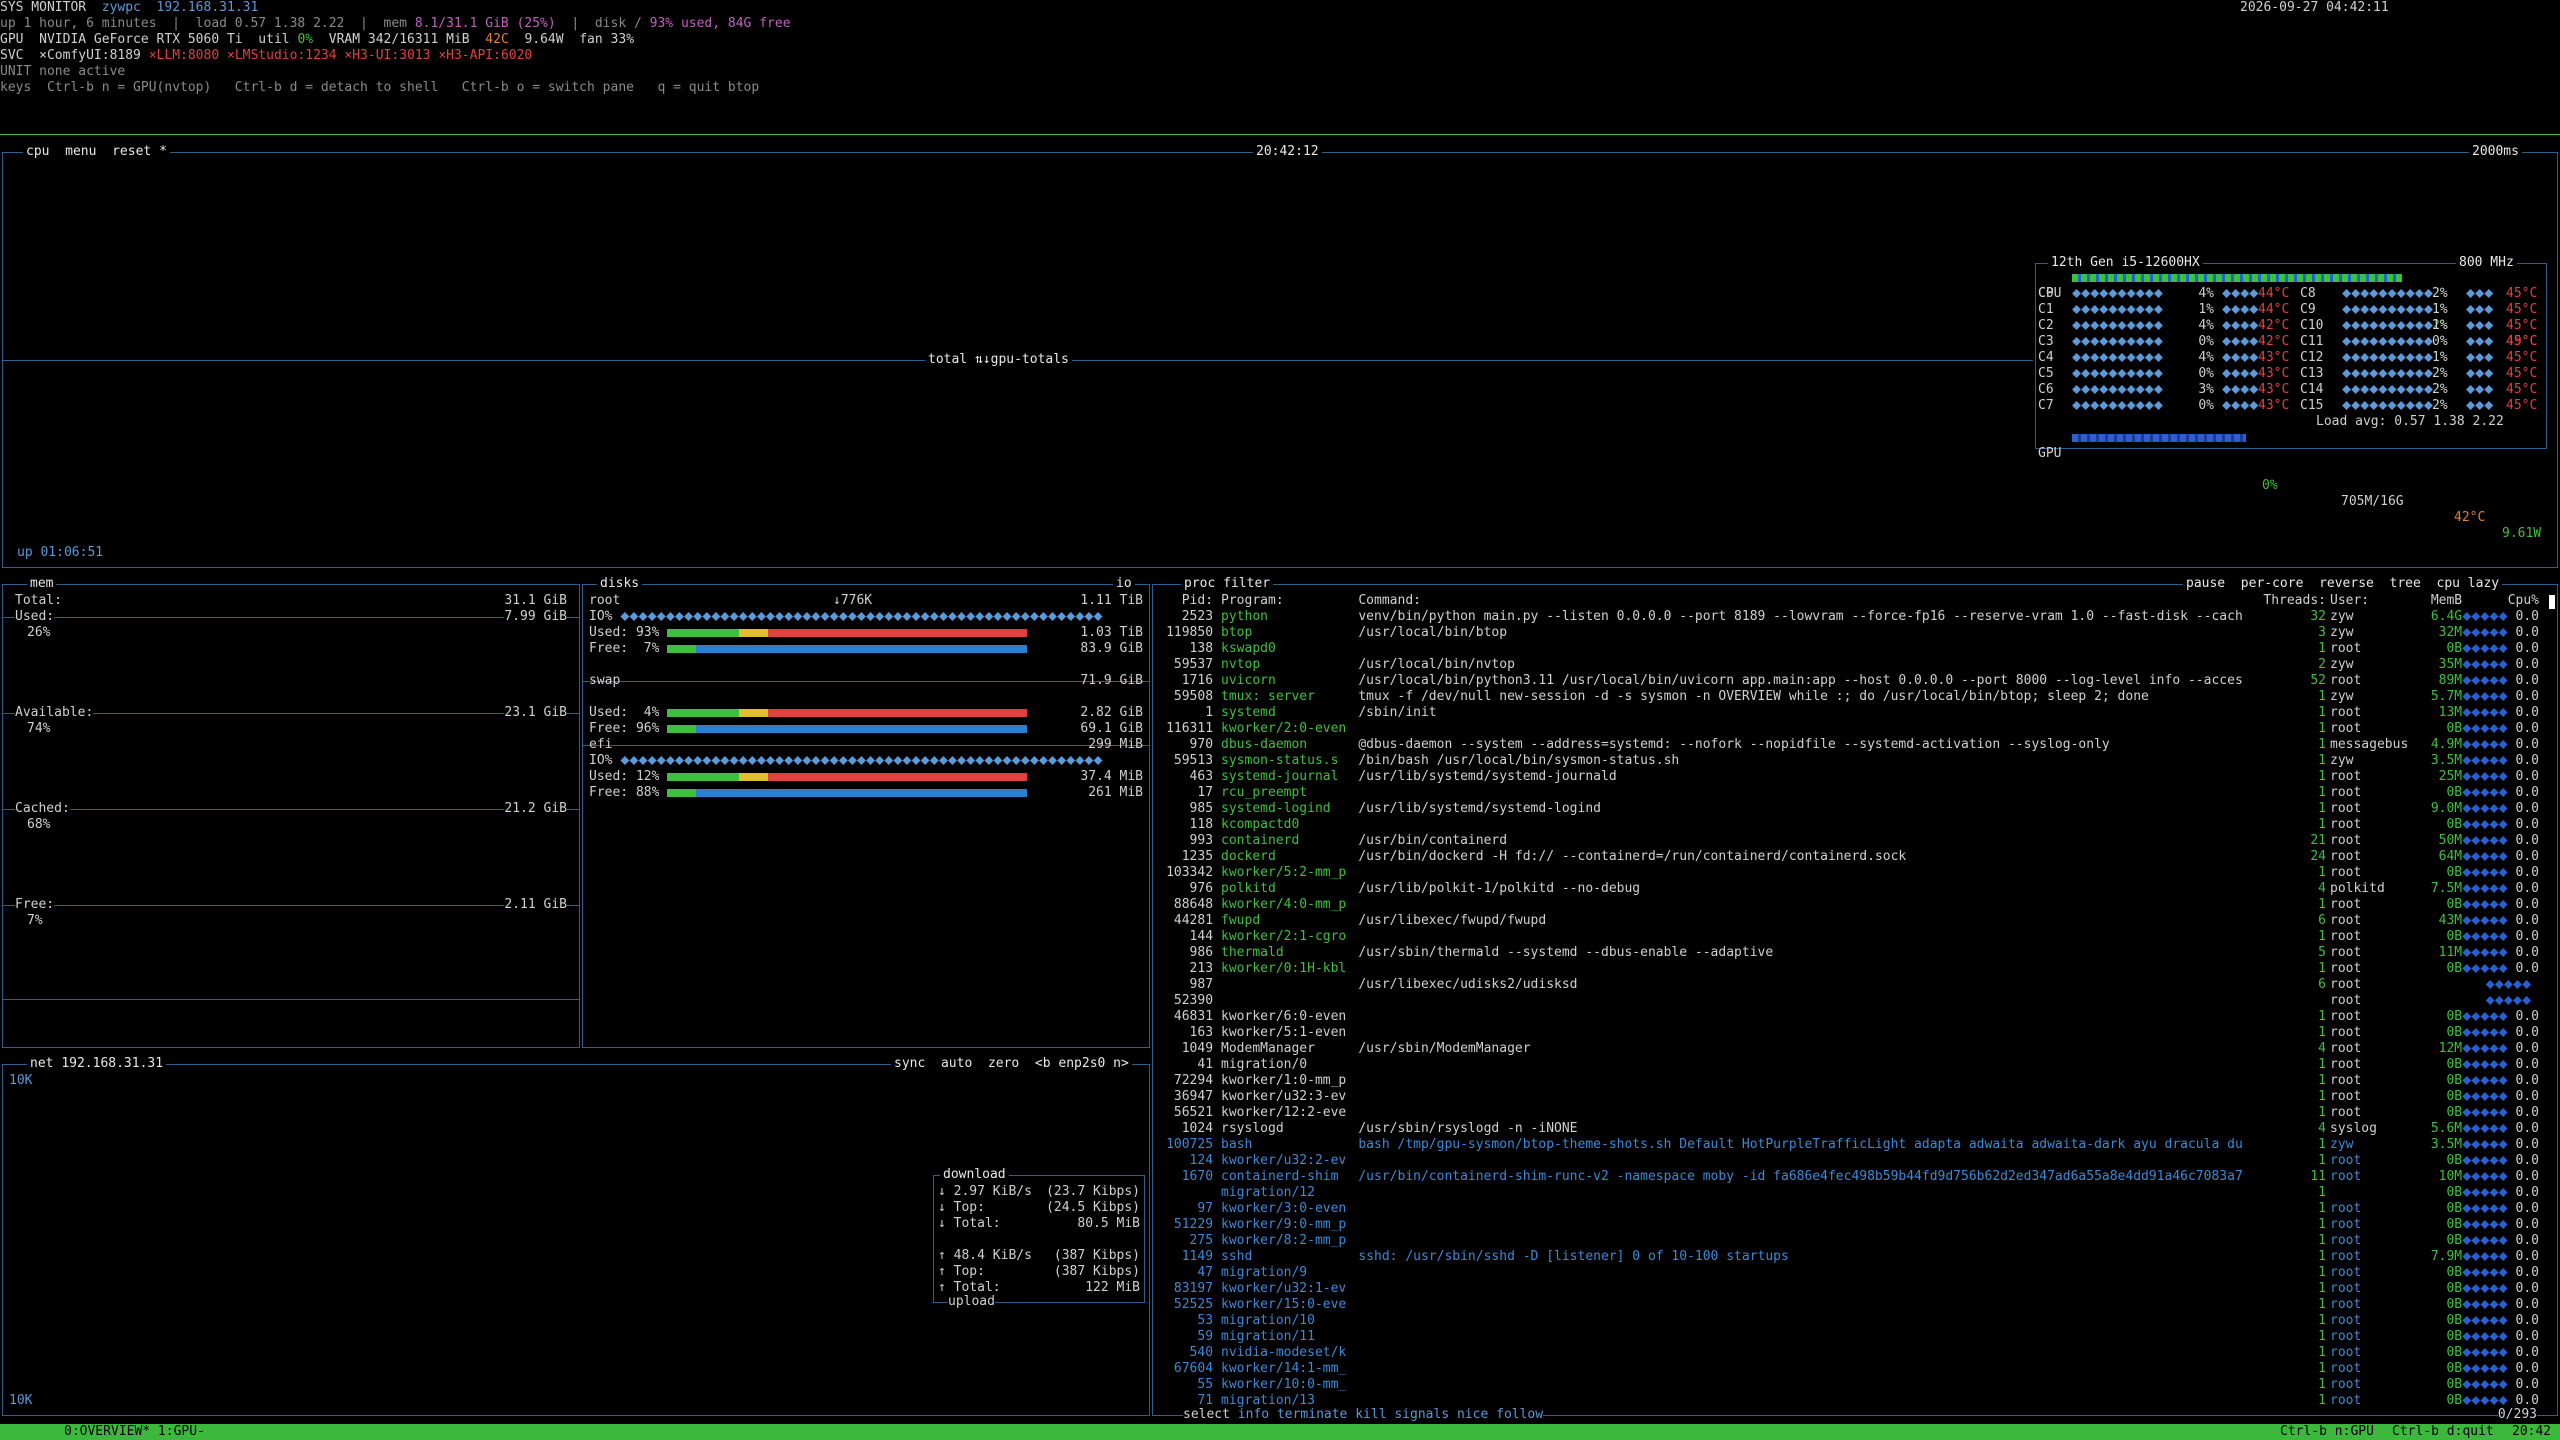 The height and width of the screenshot is (1440, 2560). Describe the element at coordinates (485, 23) in the screenshot. I see `mem-summary: 8.1/31.1 GiB (25%)` at that location.